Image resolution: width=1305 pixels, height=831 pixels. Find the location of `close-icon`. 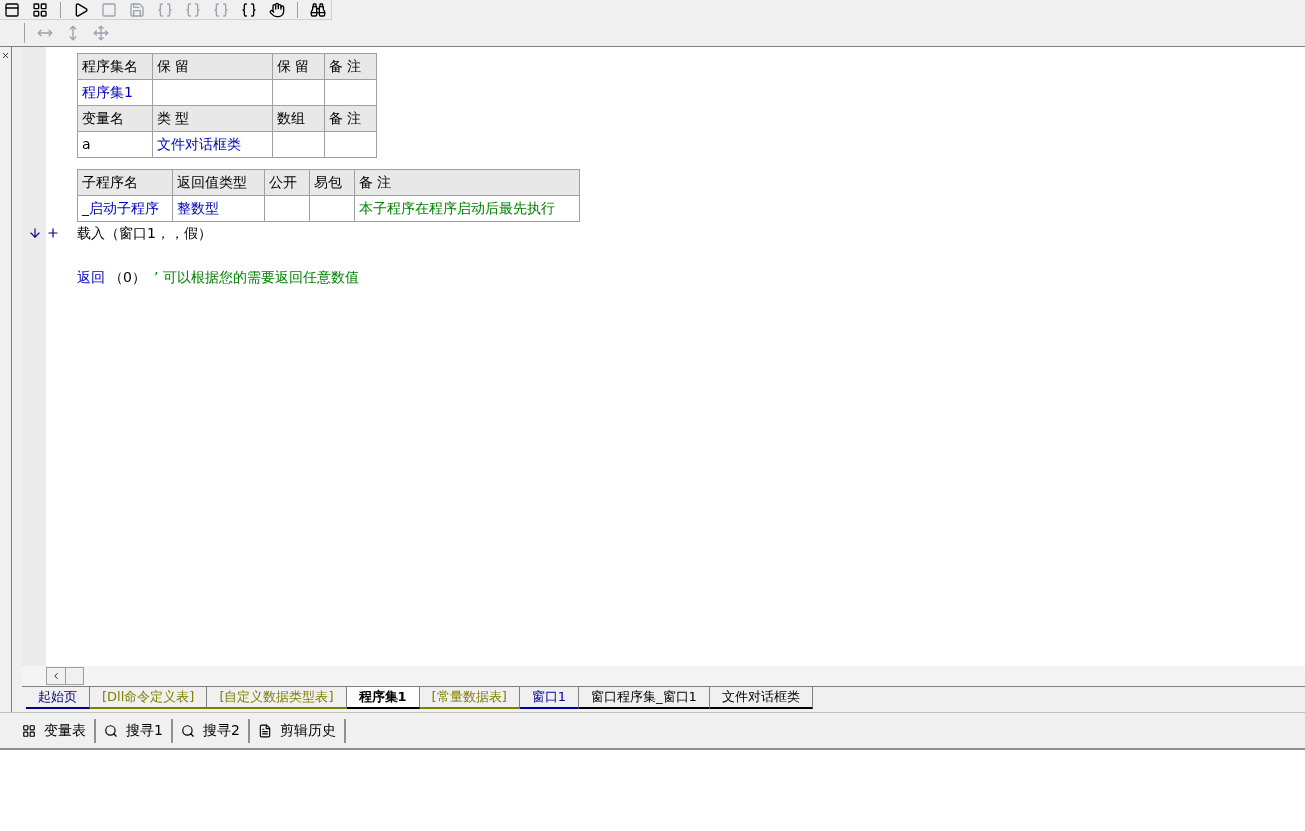

close-icon is located at coordinates (5, 55).